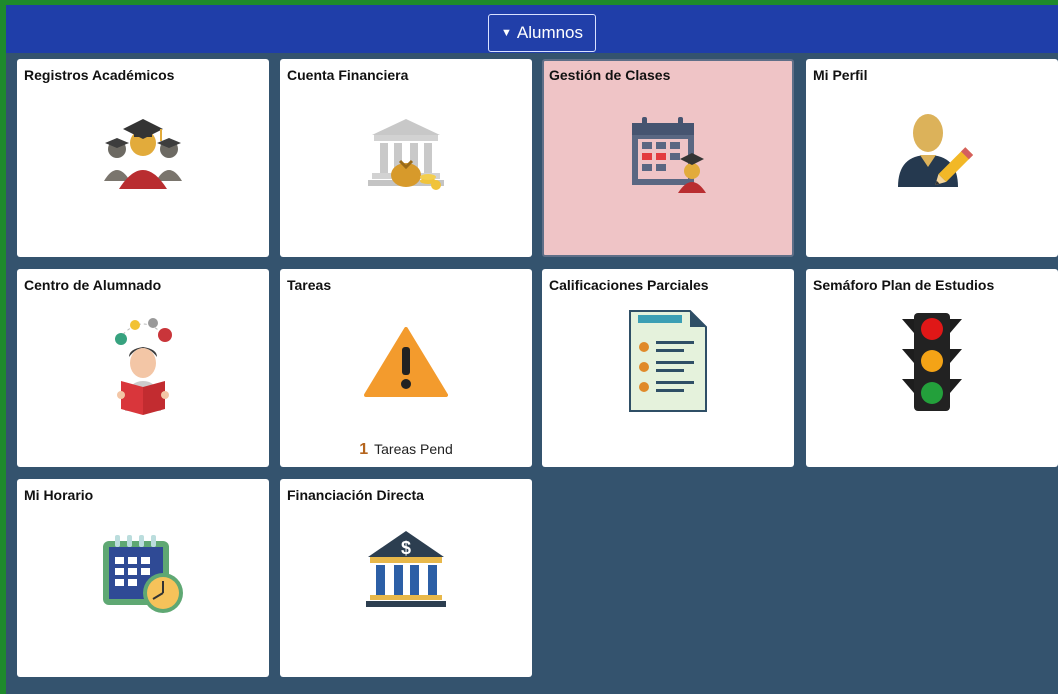 The height and width of the screenshot is (694, 1058). I want to click on tile-title: Cuenta Financiera, so click(348, 75).